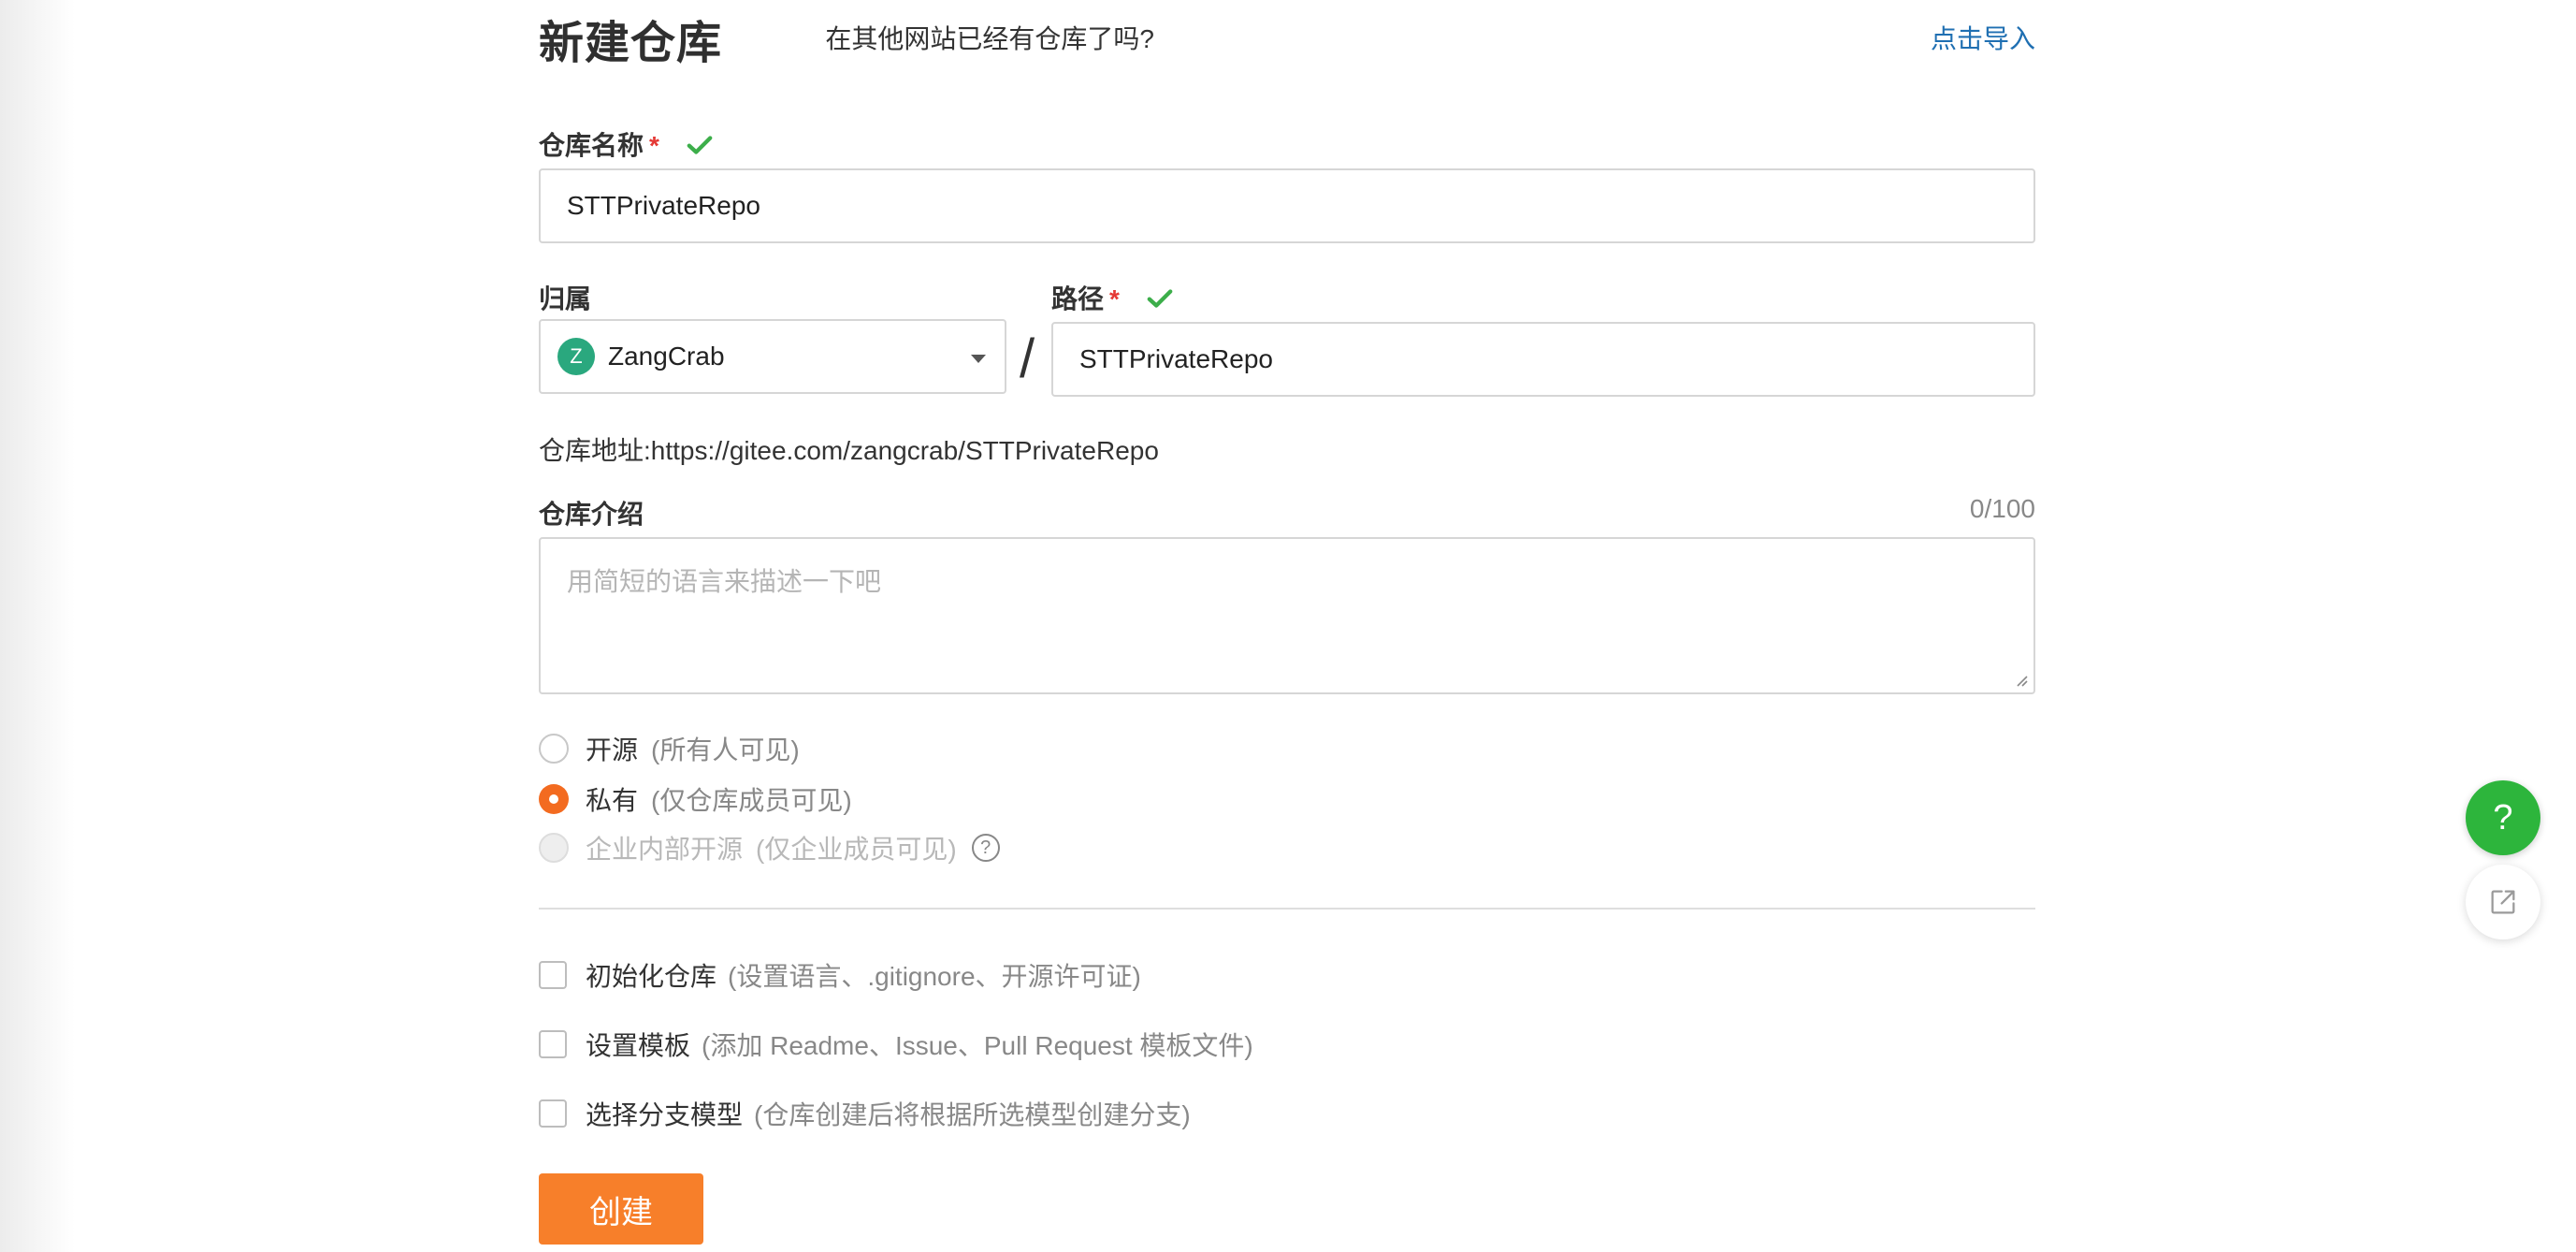 The height and width of the screenshot is (1252, 2576). I want to click on question-circle-icon: ?, so click(985, 848).